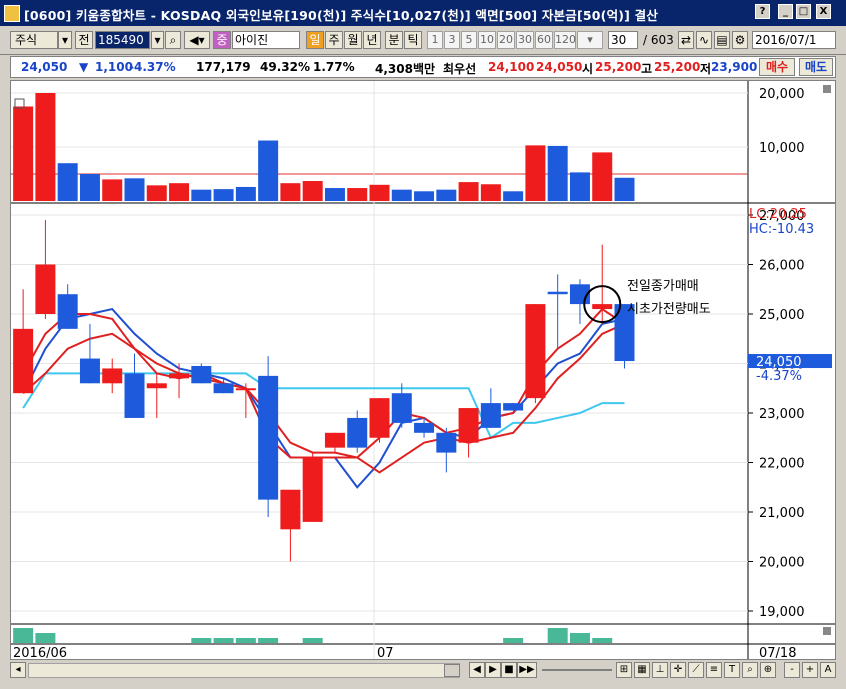  Describe the element at coordinates (487, 40) in the screenshot. I see `minute-option-10: 10` at that location.